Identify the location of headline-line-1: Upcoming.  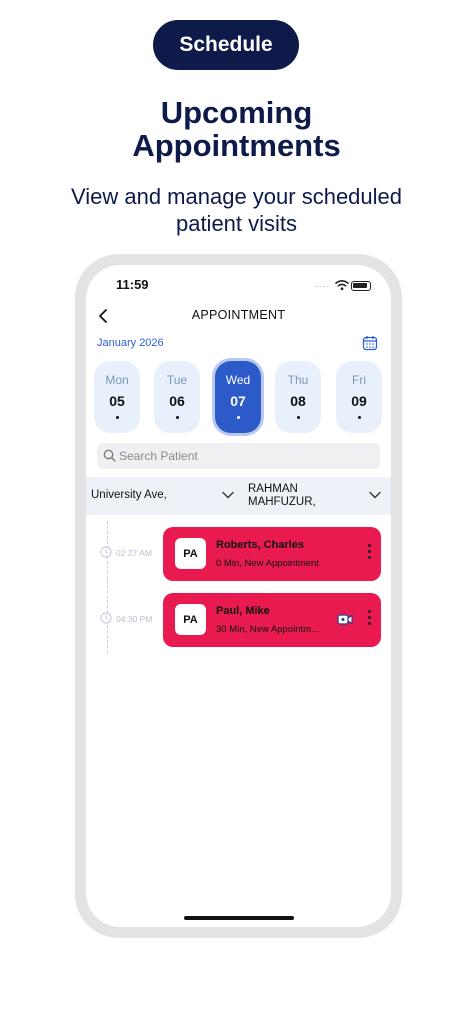
(236, 112).